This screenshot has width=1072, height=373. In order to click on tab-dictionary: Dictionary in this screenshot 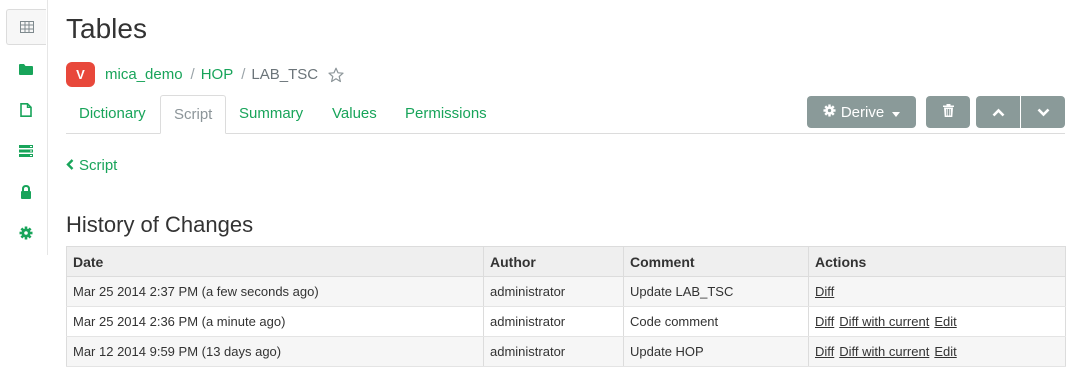, I will do `click(112, 114)`.